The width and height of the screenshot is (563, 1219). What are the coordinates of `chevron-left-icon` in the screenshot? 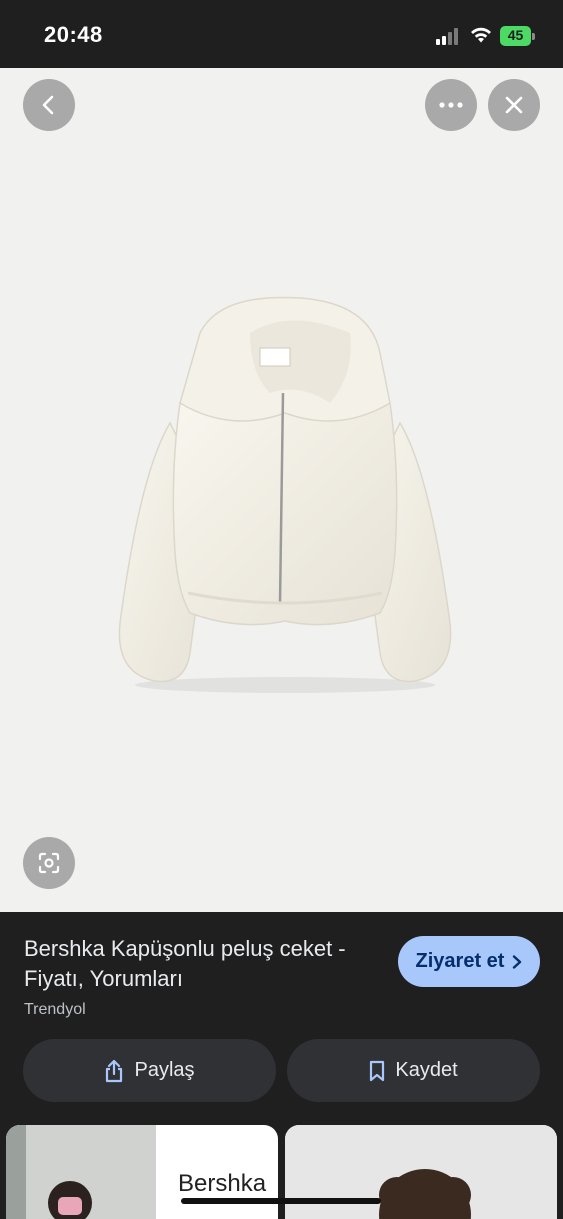 It's located at (48, 105).